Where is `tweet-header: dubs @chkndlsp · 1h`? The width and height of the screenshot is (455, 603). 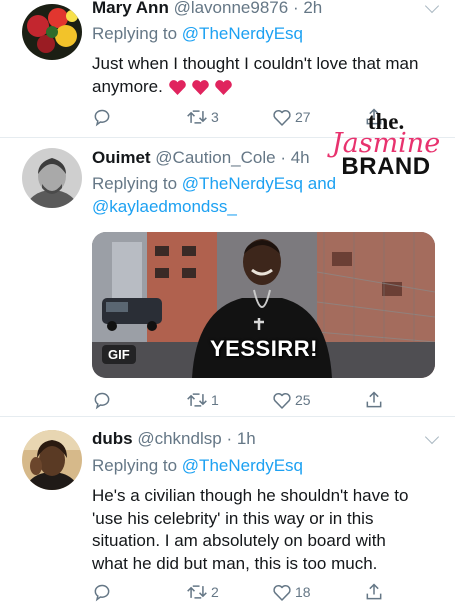 tweet-header: dubs @chkndlsp · 1h is located at coordinates (174, 439).